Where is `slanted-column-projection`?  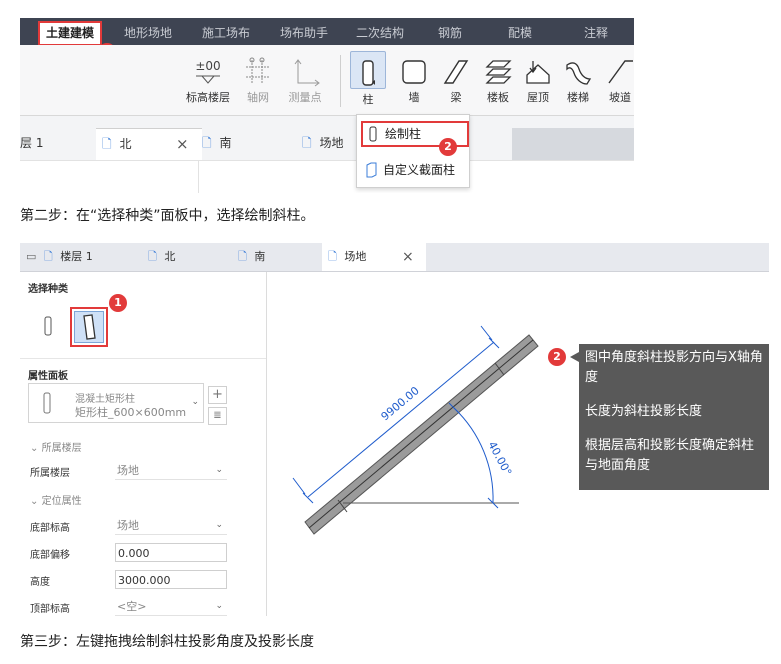
slanted-column-projection is located at coordinates (421, 434).